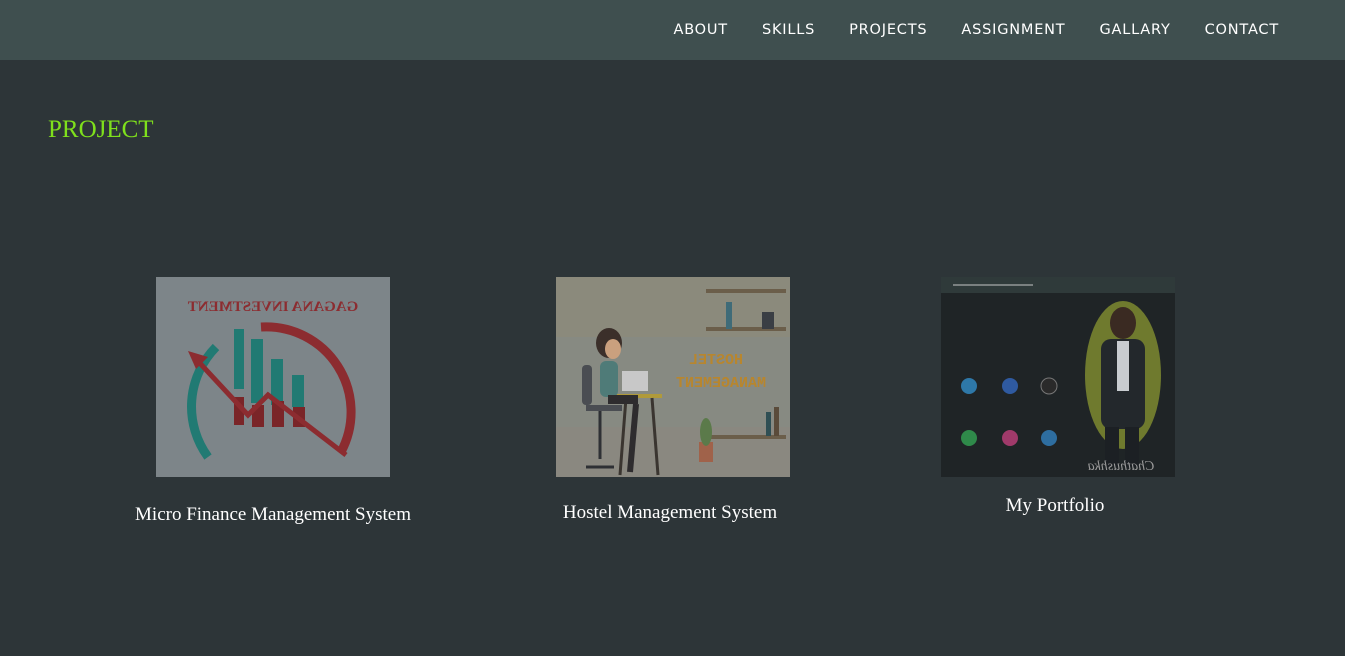  I want to click on image-signature: Chathushka, so click(1121, 466).